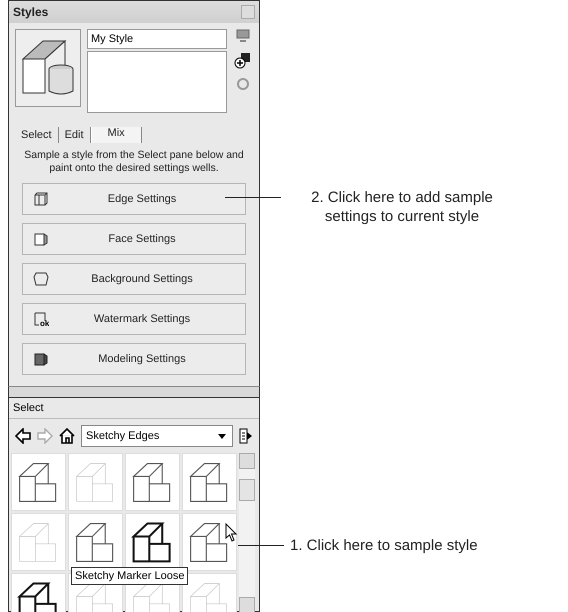 The height and width of the screenshot is (612, 568). I want to click on face-settings-icon, so click(41, 239).